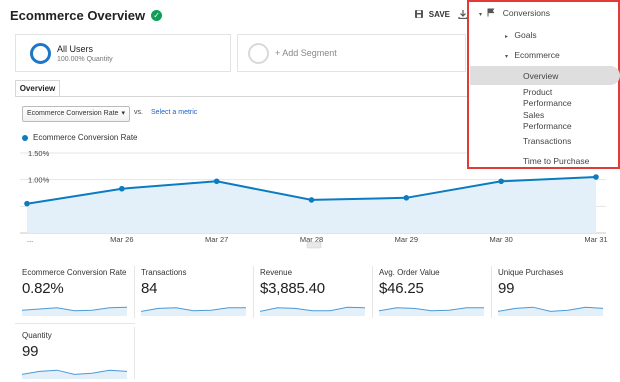  What do you see at coordinates (174, 112) in the screenshot?
I see `select-metric-link: Select a metric` at bounding box center [174, 112].